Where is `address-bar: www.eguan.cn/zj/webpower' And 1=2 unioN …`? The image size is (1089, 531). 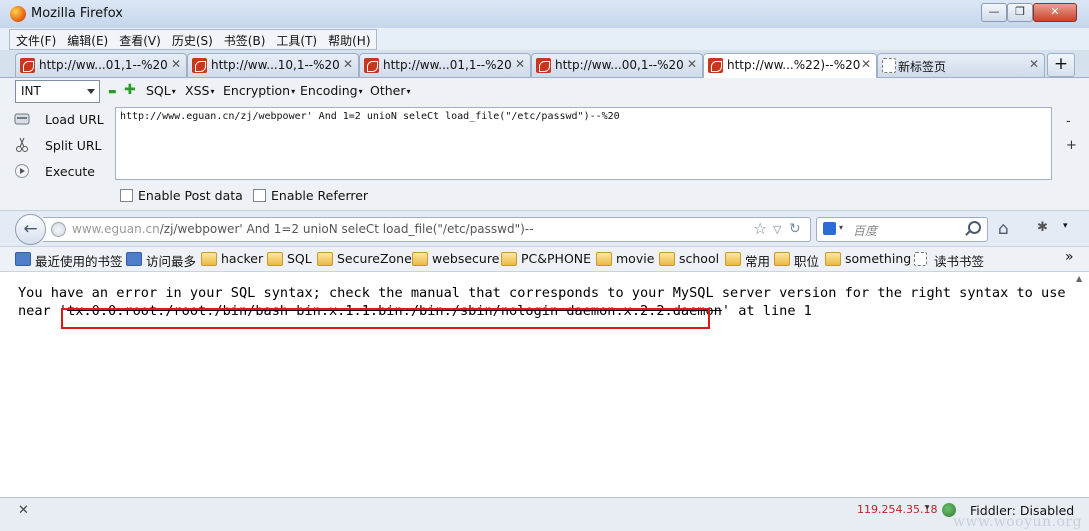
address-bar: www.eguan.cn/zj/webpower' And 1=2 unioN … is located at coordinates (427, 229).